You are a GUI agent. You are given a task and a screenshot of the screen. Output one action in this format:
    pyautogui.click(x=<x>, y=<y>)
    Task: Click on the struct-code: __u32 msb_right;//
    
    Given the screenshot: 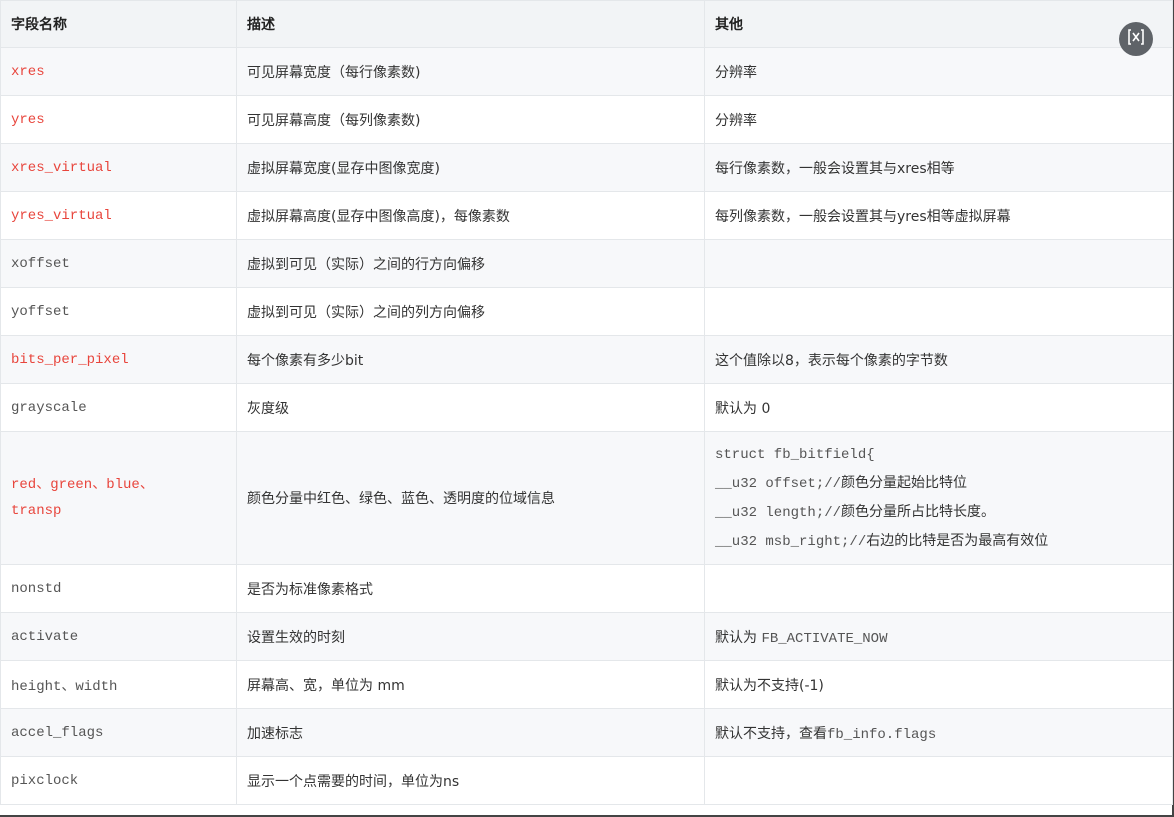 What is the action you would take?
    pyautogui.click(x=791, y=542)
    